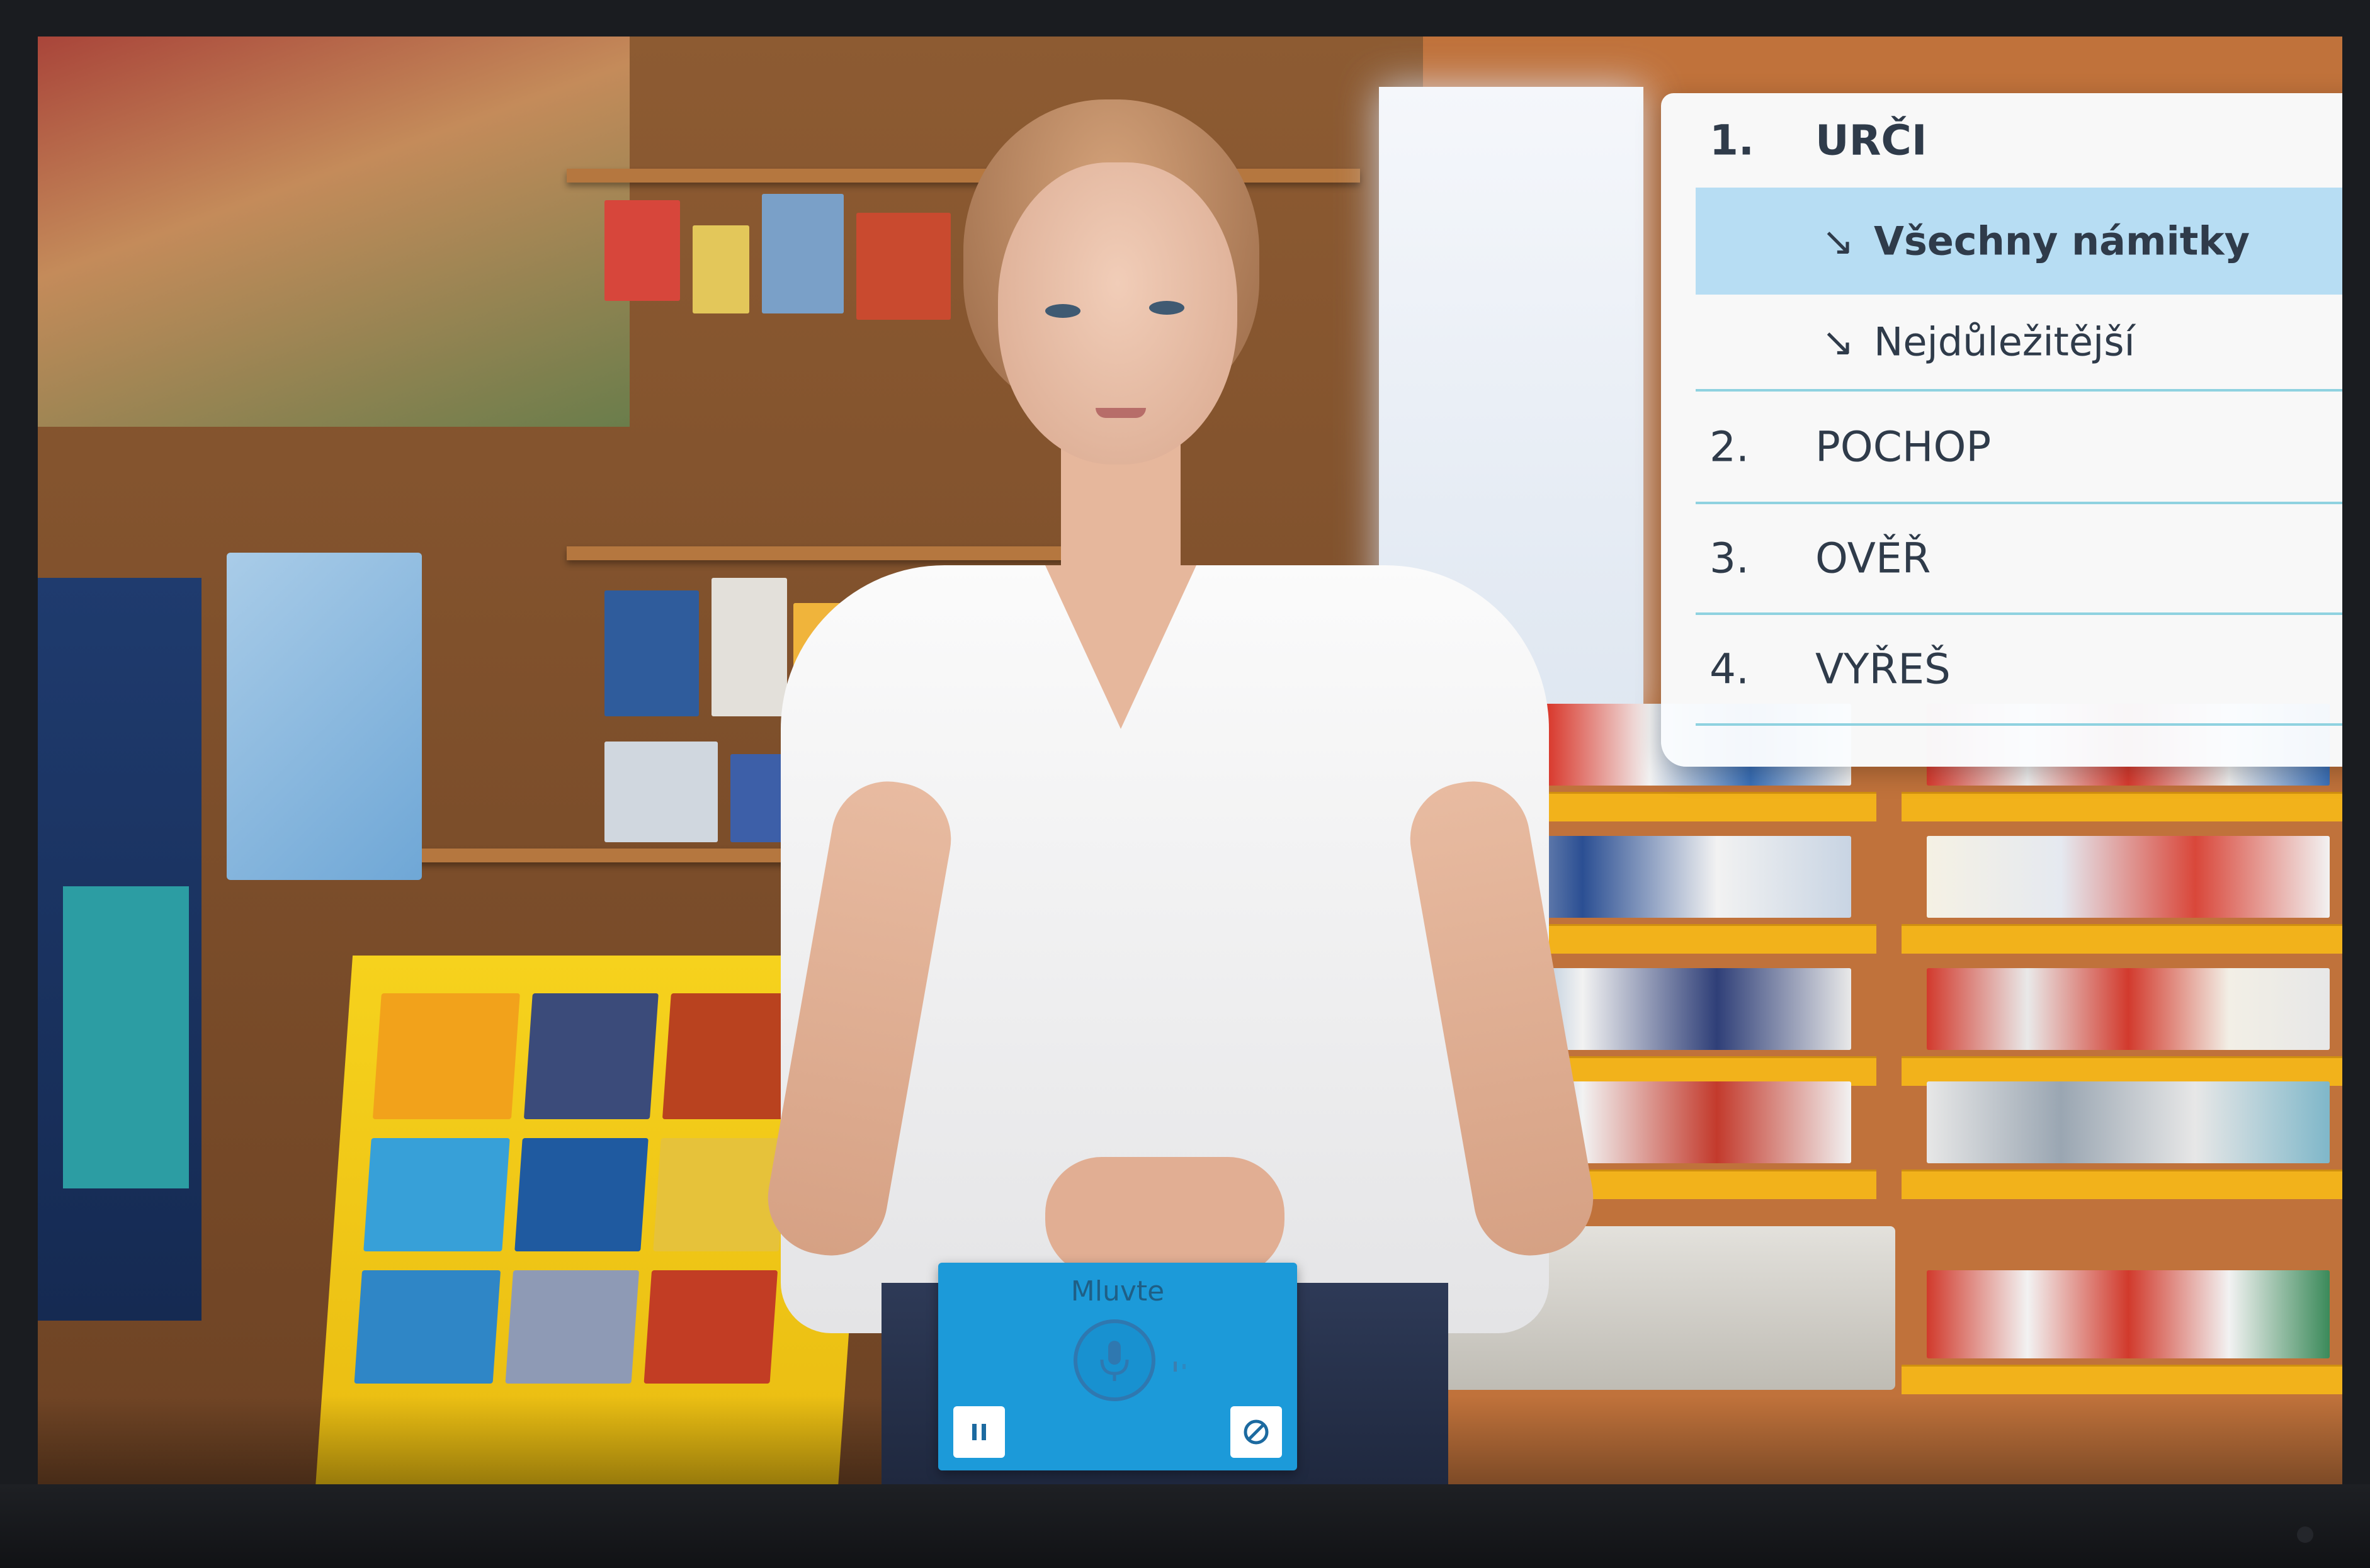  What do you see at coordinates (2305, 1534) in the screenshot?
I see `power-indicator-icon` at bounding box center [2305, 1534].